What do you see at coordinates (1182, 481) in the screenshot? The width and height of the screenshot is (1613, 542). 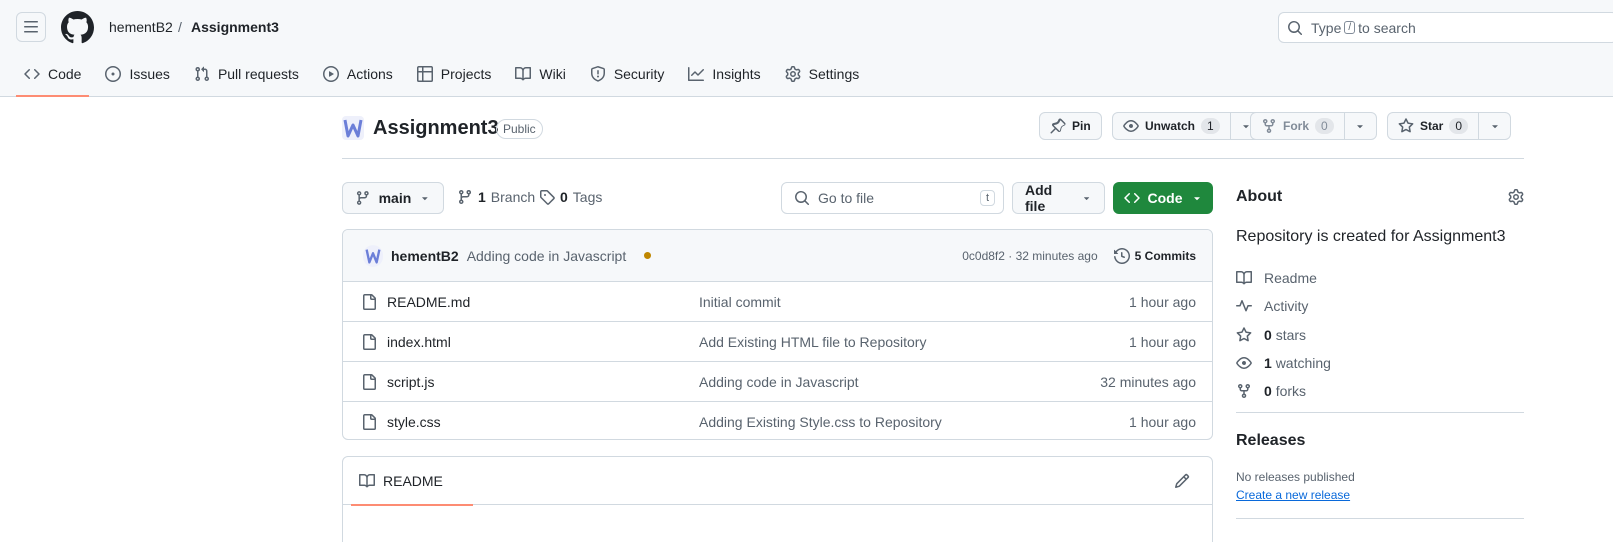 I see `pencil-icon` at bounding box center [1182, 481].